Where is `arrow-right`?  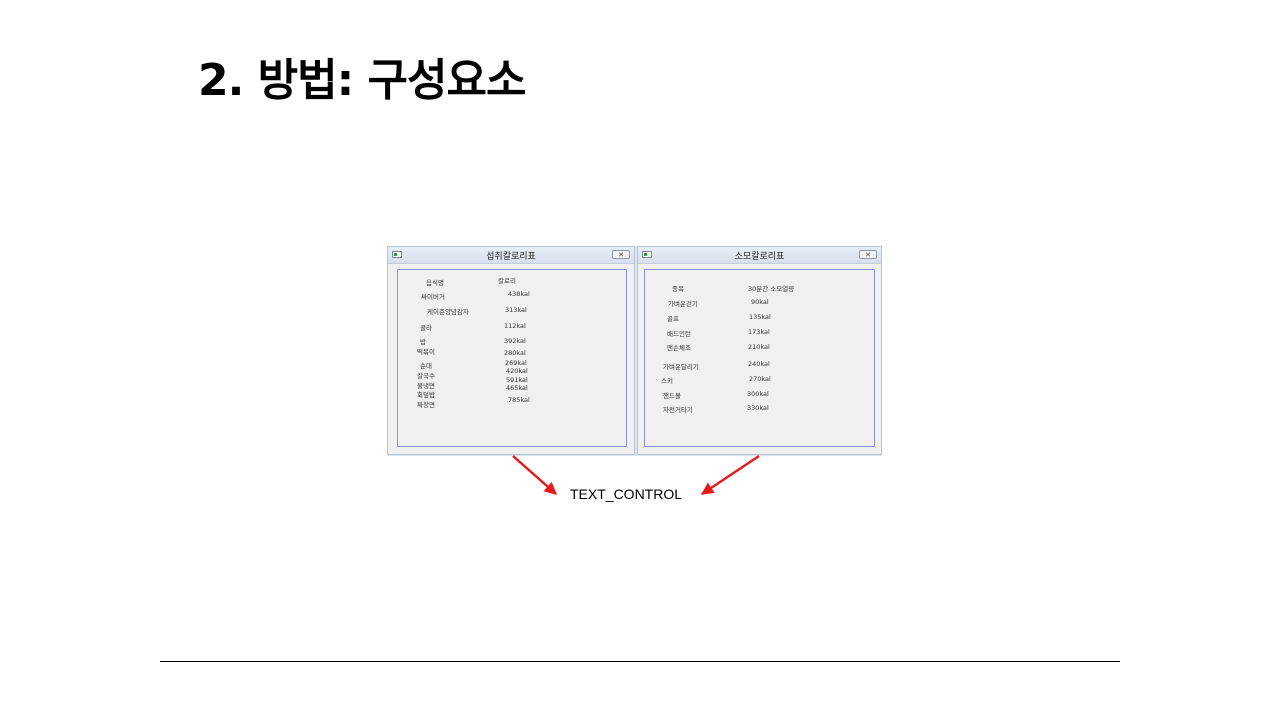
arrow-right is located at coordinates (730, 475).